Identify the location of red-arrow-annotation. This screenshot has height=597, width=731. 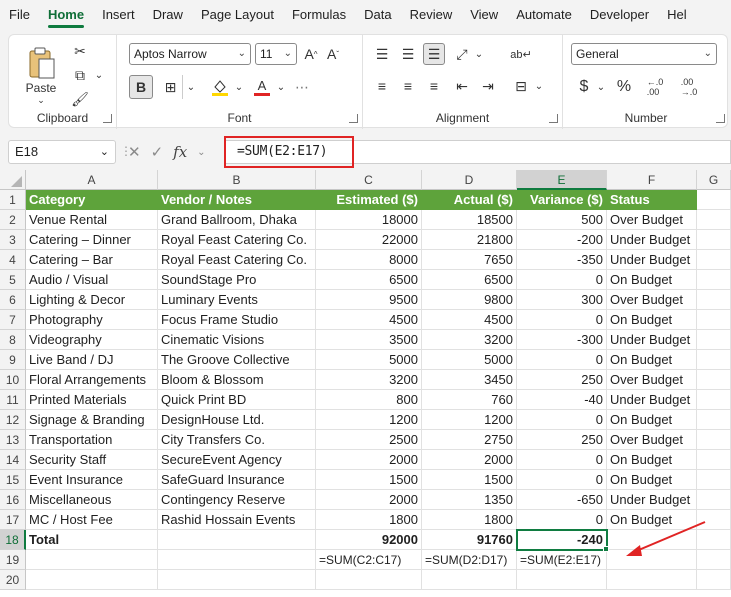
(666, 538).